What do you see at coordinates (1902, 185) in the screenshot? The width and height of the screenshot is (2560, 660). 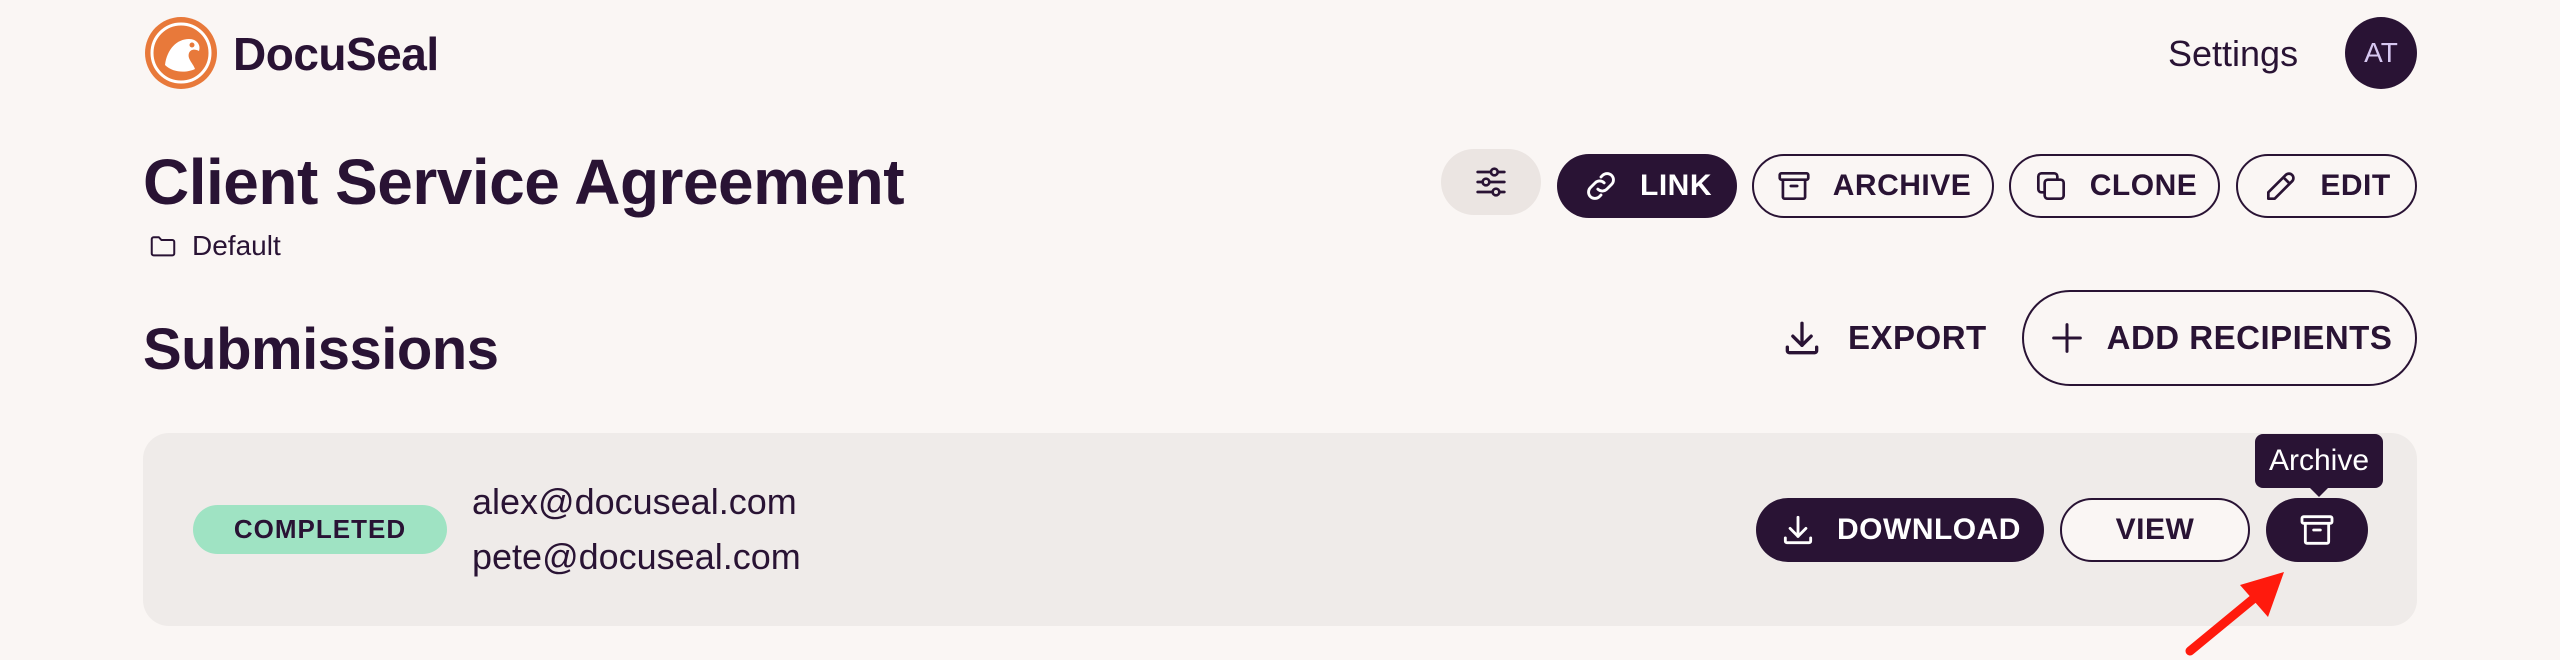 I see `archive-button-label: ARCHIVE` at bounding box center [1902, 185].